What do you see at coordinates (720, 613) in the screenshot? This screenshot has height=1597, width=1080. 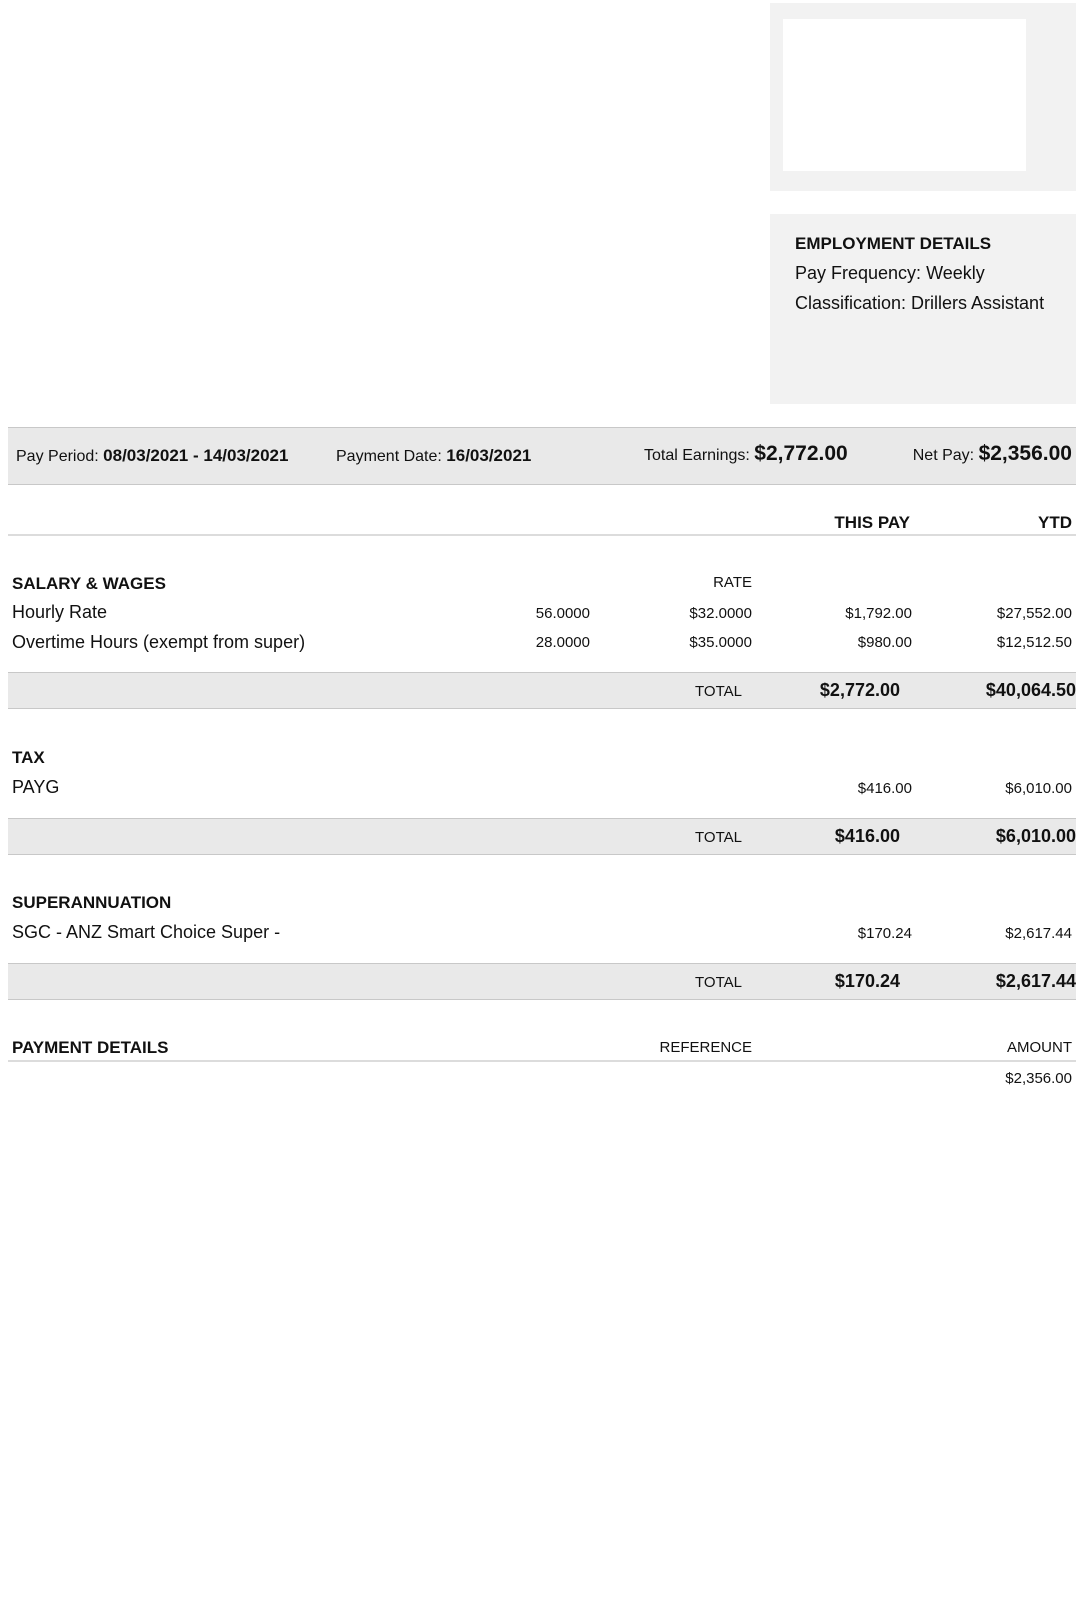 I see `row-rate: $32.0000` at bounding box center [720, 613].